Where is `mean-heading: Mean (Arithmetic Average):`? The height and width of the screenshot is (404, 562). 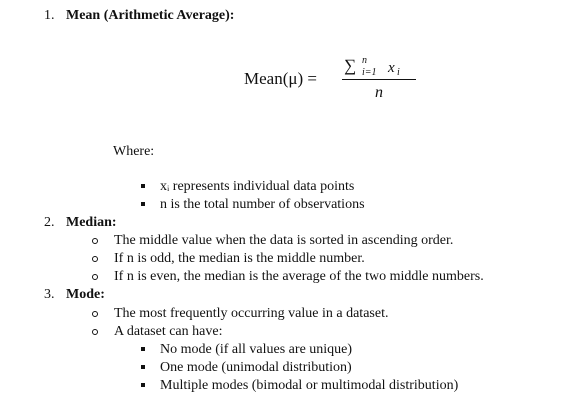 mean-heading: Mean (Arithmetic Average): is located at coordinates (150, 15).